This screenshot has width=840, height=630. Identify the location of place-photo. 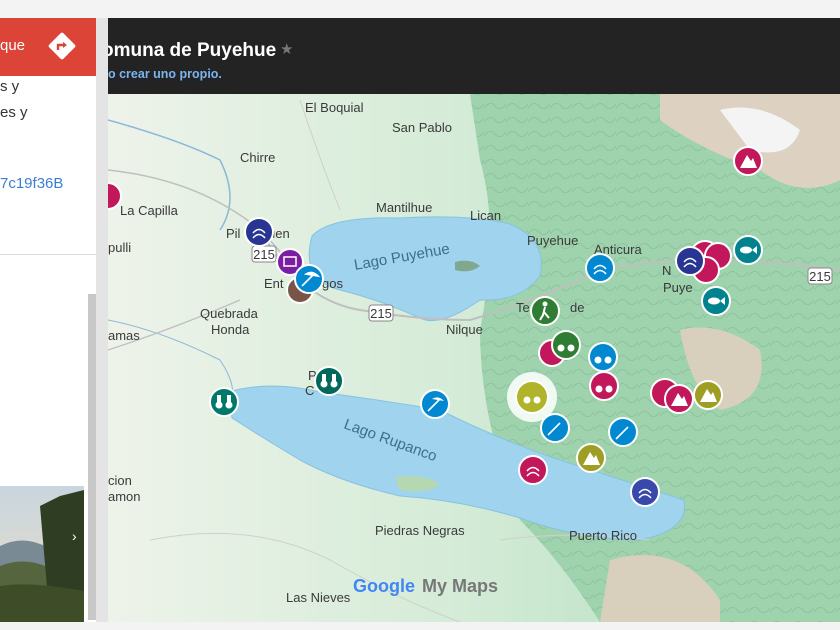
(42, 554).